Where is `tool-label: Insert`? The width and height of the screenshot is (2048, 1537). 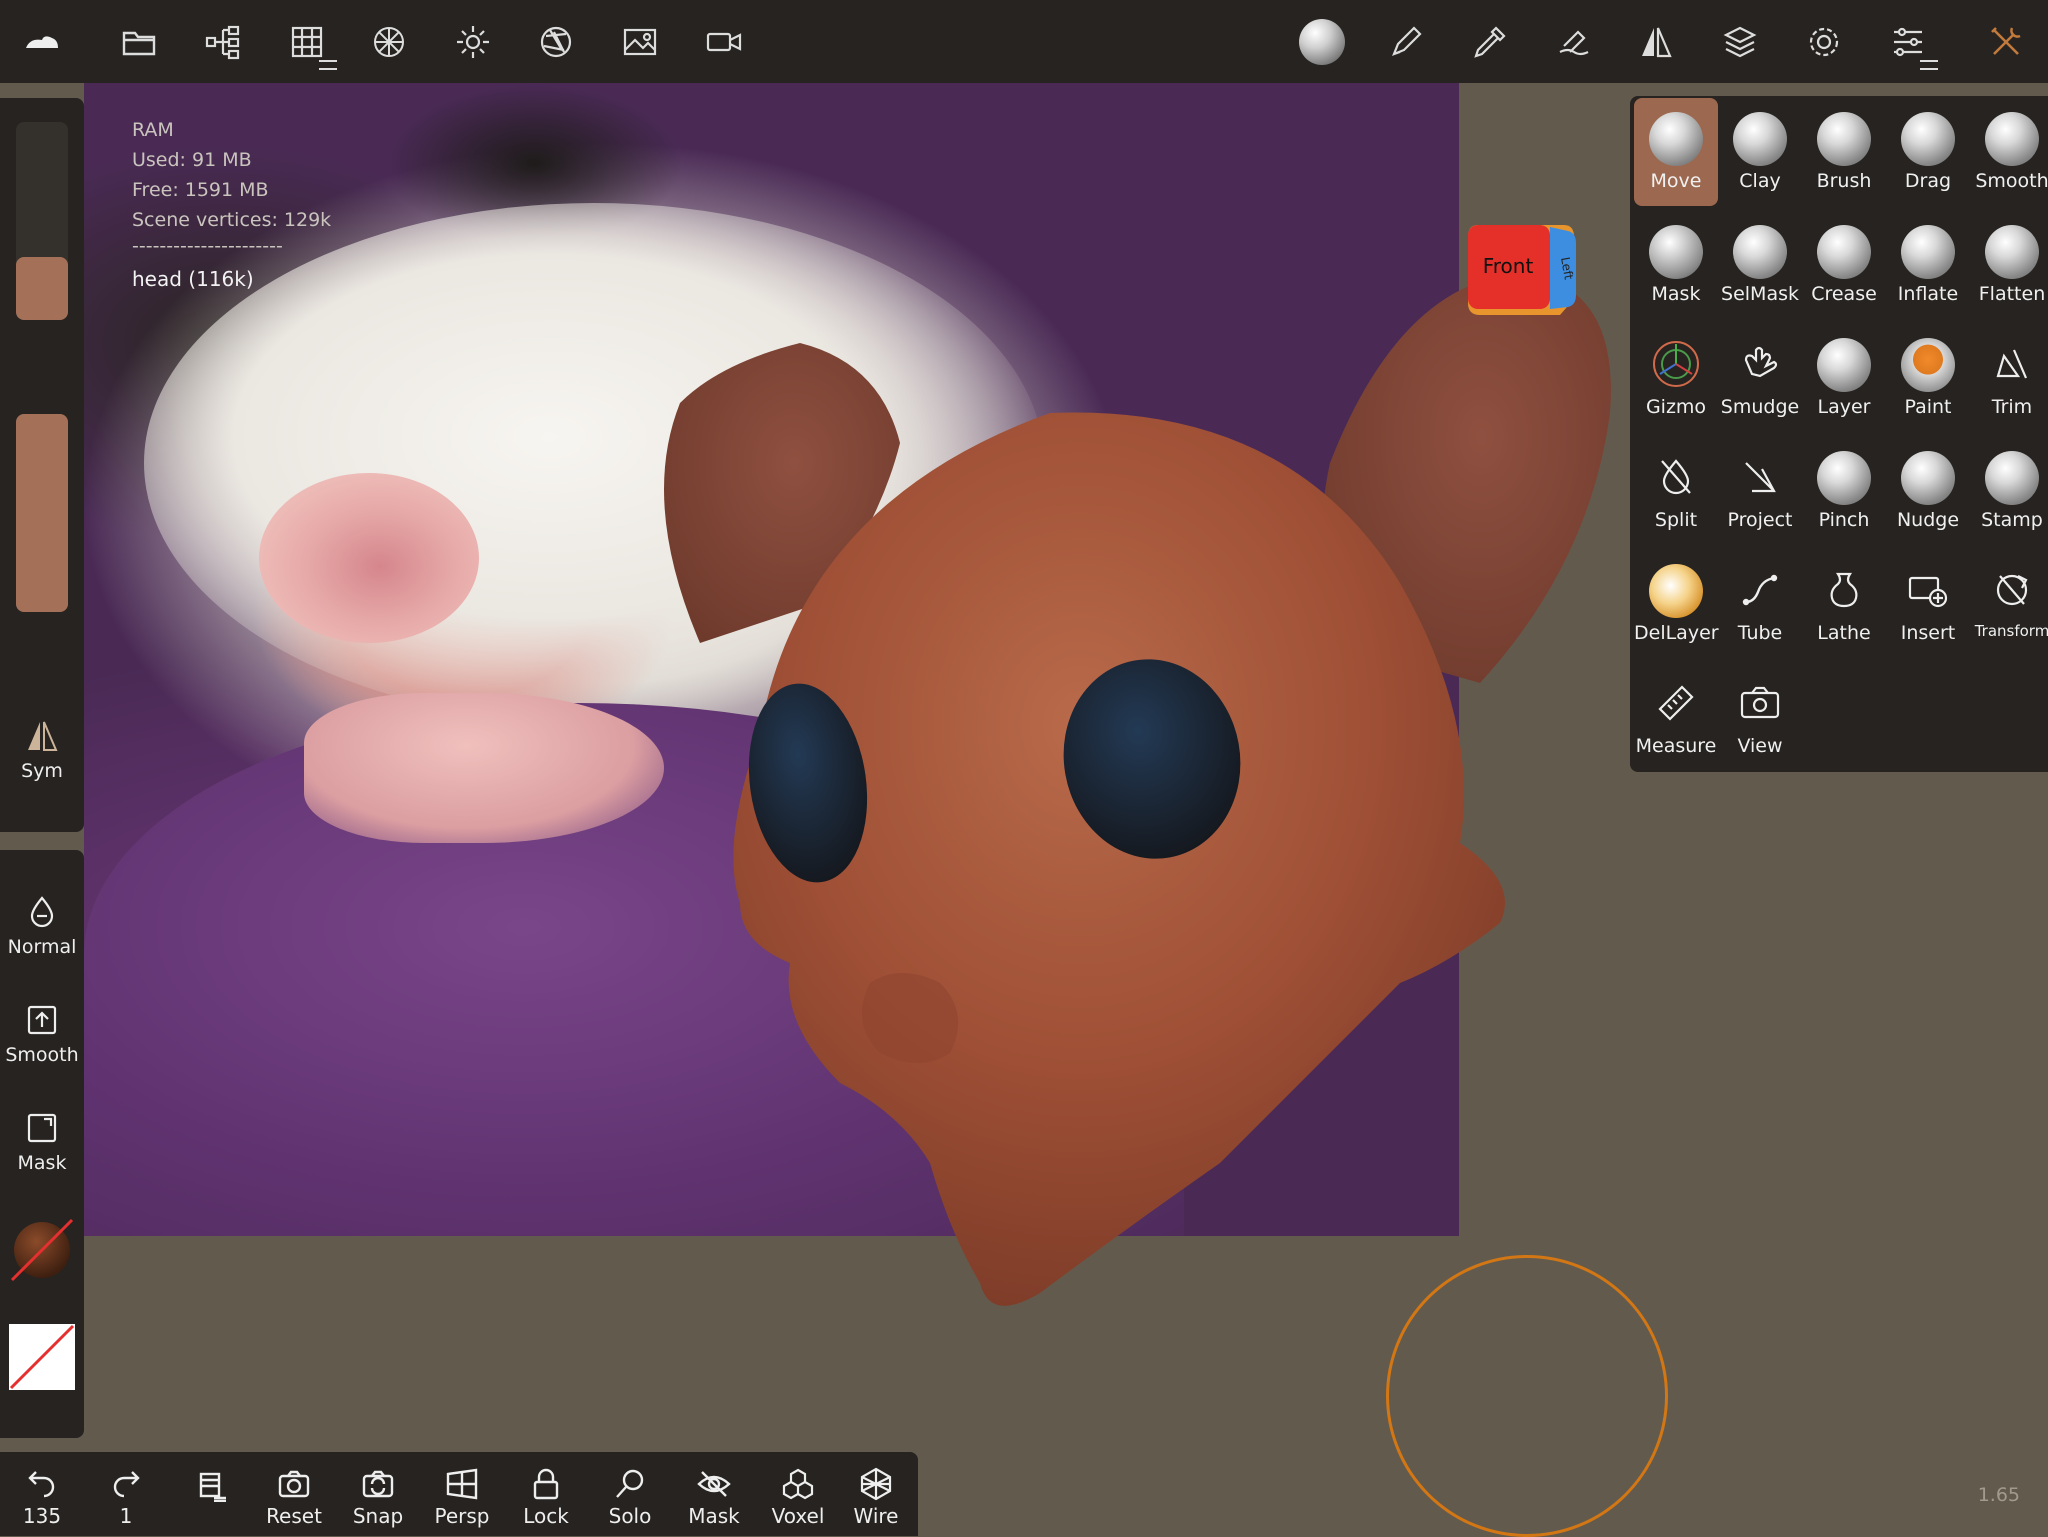
tool-label: Insert is located at coordinates (1928, 633).